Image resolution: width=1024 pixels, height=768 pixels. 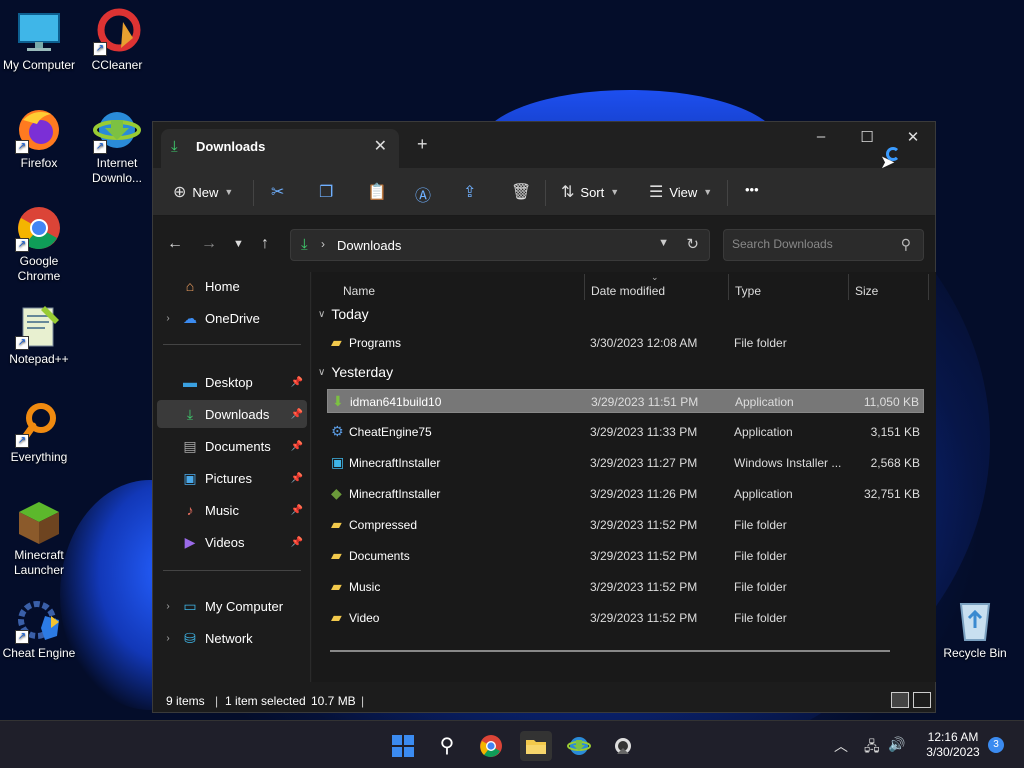 I want to click on nav-item-music: ♪ Music 📌, so click(x=232, y=510).